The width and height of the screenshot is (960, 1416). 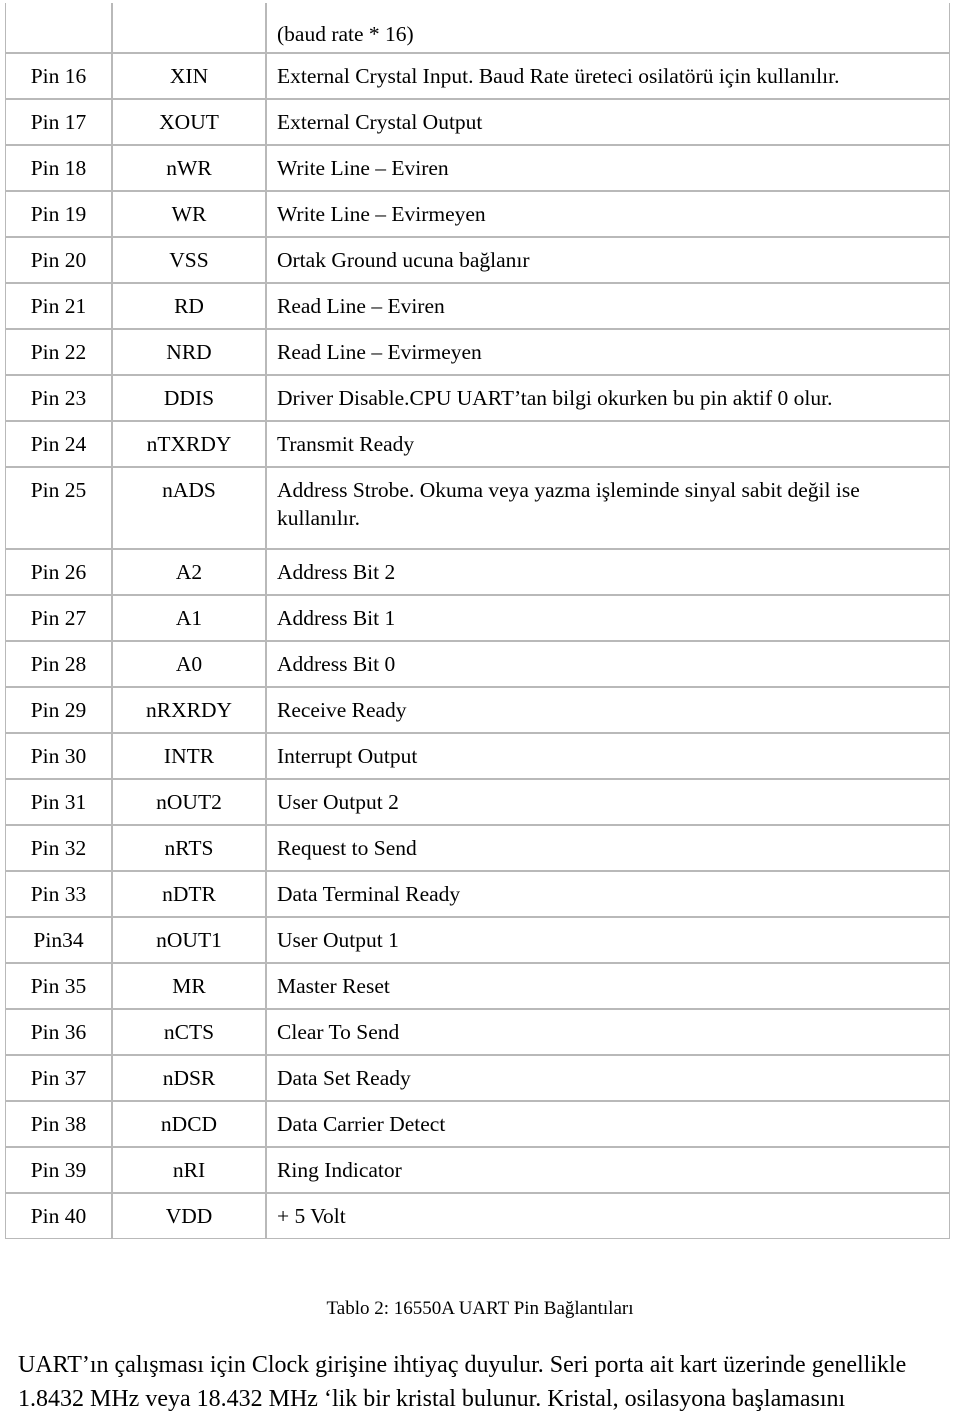 What do you see at coordinates (189, 710) in the screenshot?
I see `signal-name-cell: nRXRDY` at bounding box center [189, 710].